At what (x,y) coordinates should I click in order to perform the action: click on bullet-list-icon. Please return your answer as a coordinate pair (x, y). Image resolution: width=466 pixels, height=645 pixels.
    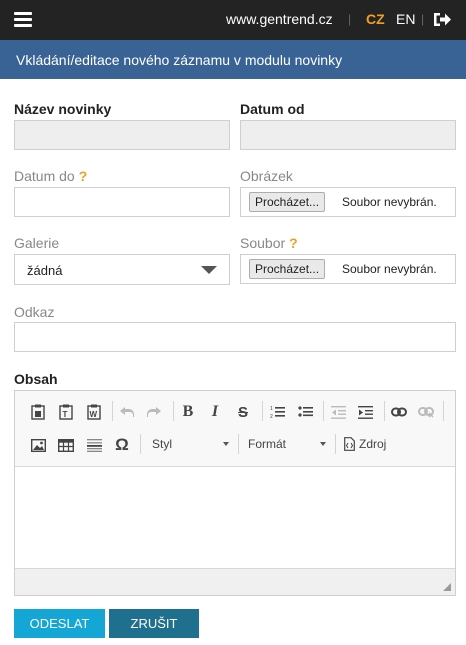
    Looking at the image, I should click on (305, 412).